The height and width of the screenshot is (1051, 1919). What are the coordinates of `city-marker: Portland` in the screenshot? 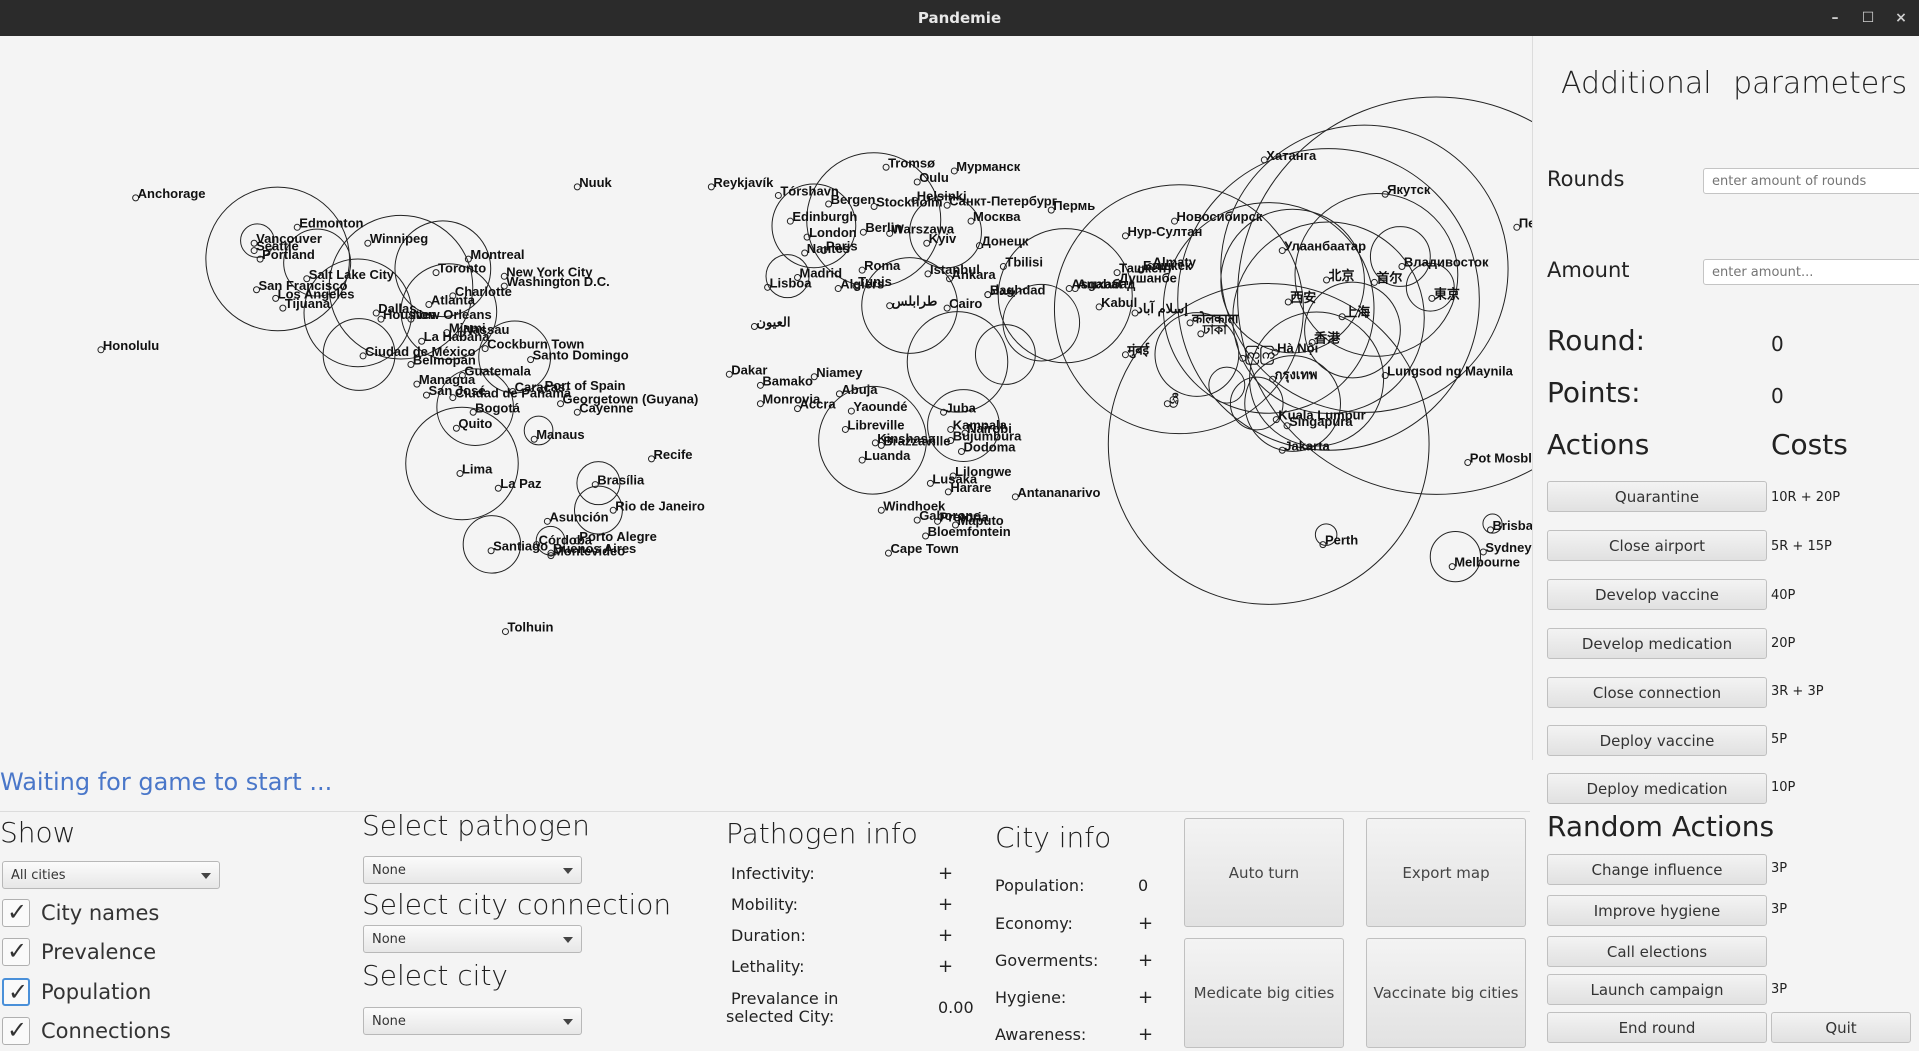 It's located at (285, 255).